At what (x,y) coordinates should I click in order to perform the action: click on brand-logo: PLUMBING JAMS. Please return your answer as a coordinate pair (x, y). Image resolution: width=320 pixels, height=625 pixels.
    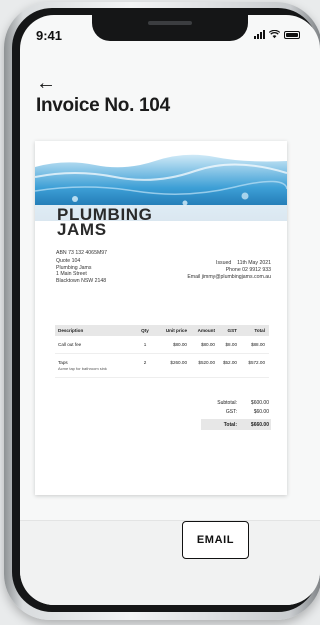
    Looking at the image, I should click on (104, 222).